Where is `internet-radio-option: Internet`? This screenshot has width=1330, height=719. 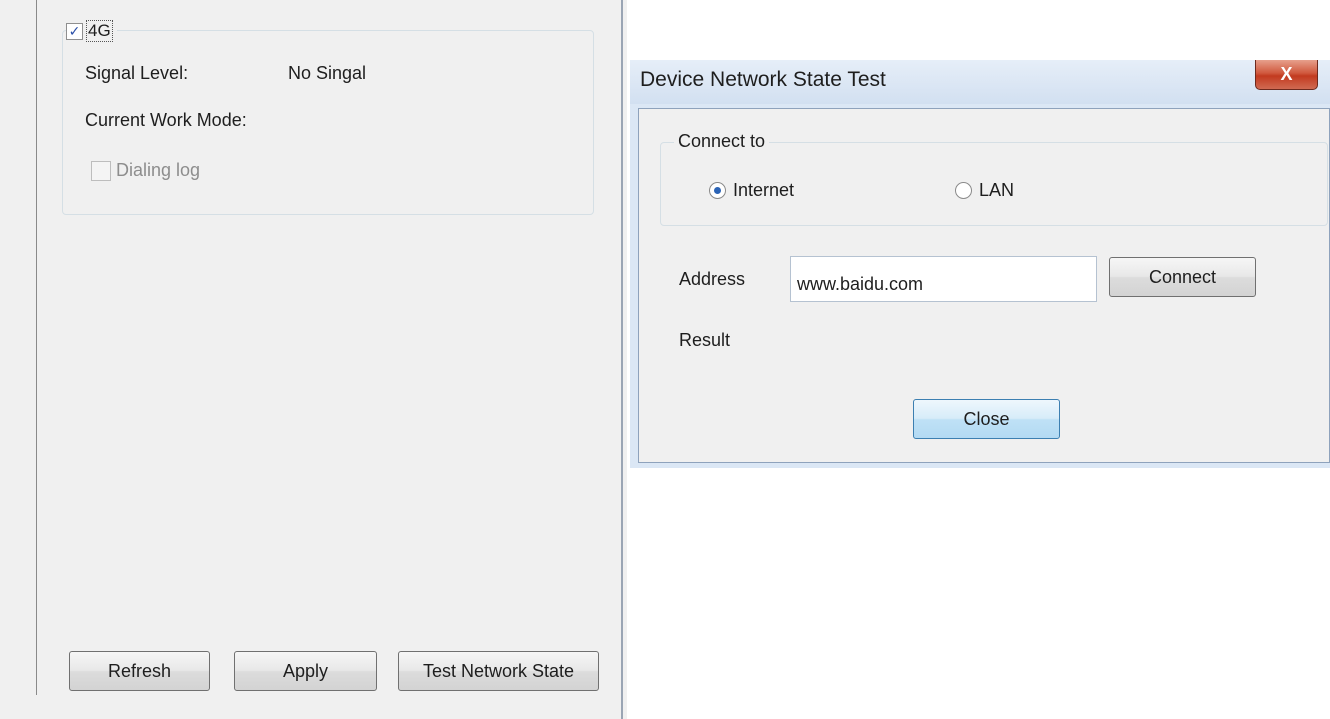
internet-radio-option: Internet is located at coordinates (751, 190).